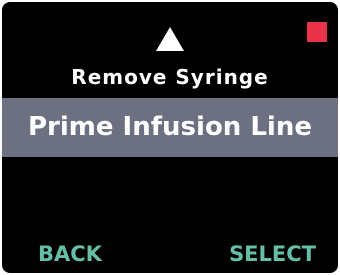  What do you see at coordinates (70, 254) in the screenshot?
I see `back-button: BACK` at bounding box center [70, 254].